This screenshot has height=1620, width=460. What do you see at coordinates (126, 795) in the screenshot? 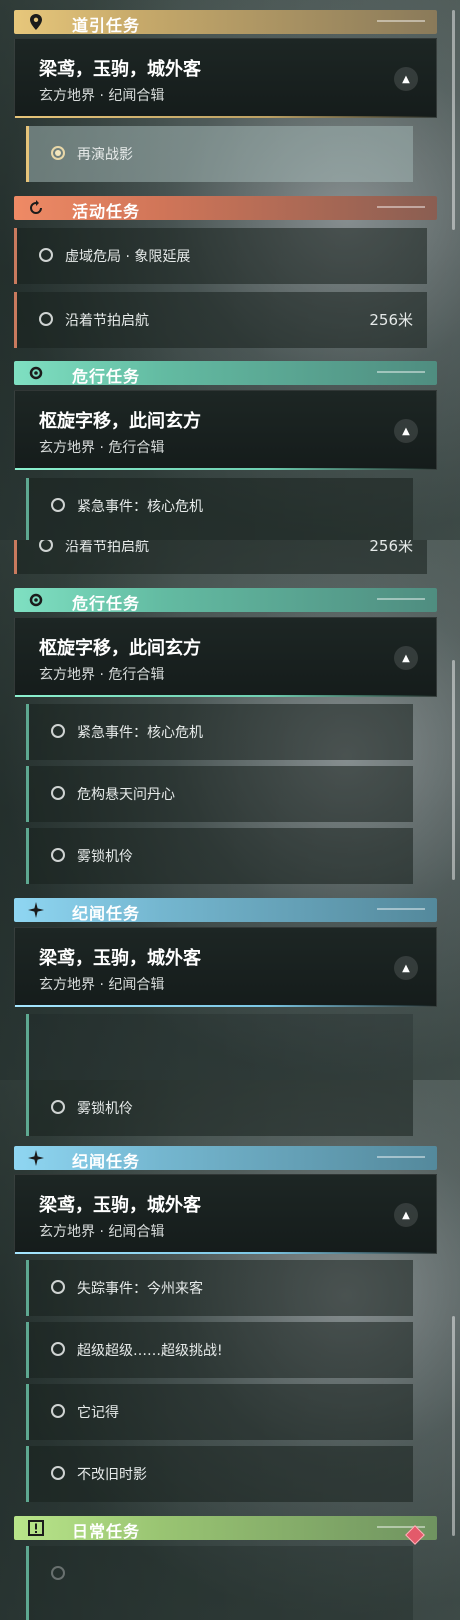
I see `subquest-label: 危构悬天问丹心` at bounding box center [126, 795].